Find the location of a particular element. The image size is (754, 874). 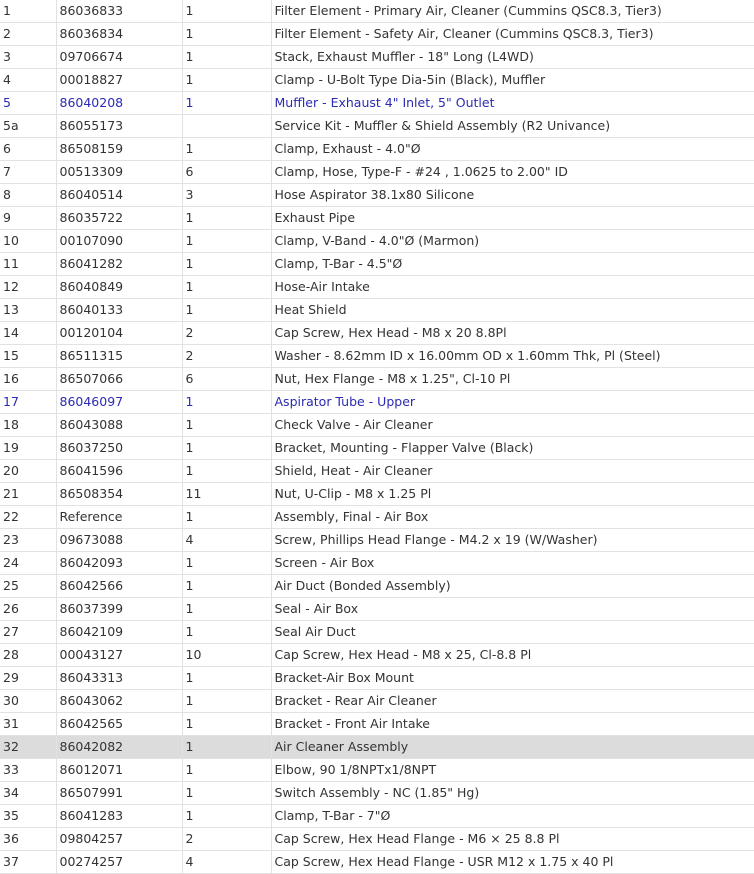

part-number-cell: 86037250 is located at coordinates (119, 448).